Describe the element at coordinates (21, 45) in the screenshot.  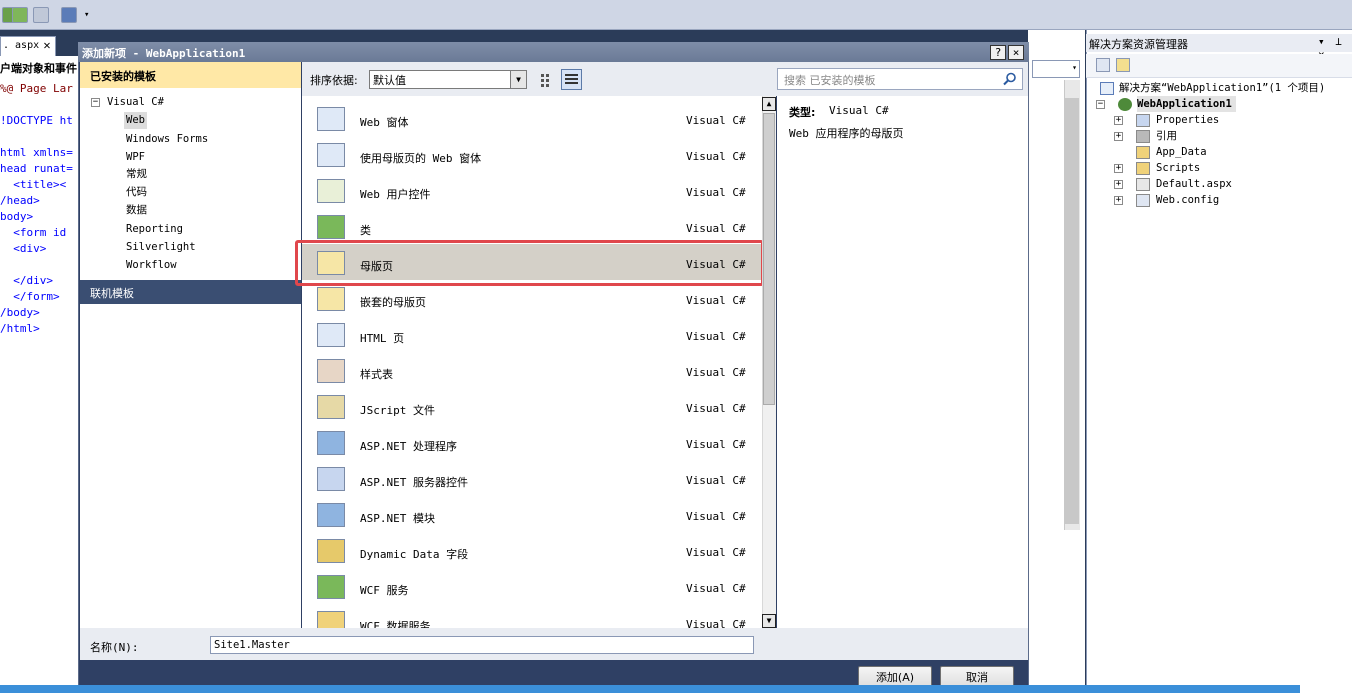
I see `editor-tab-label: . aspx` at that location.